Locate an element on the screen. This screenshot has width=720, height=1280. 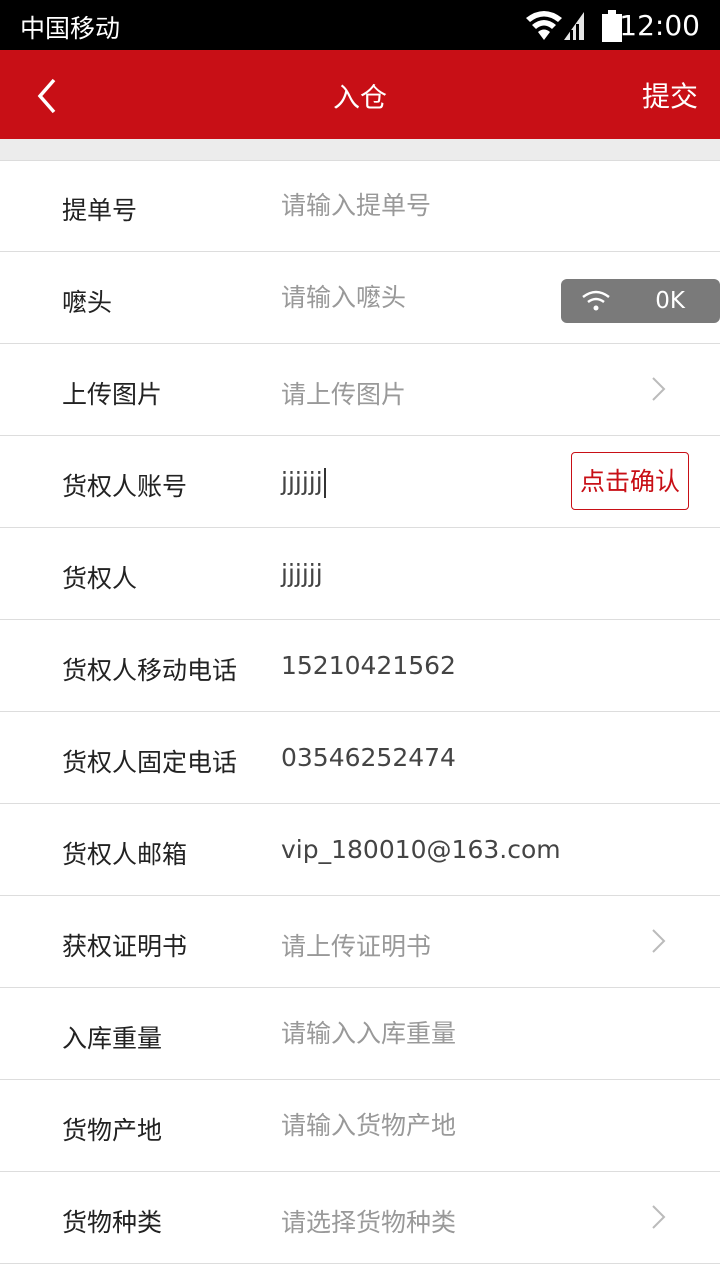
certificate-placeholder: 请上传证明书 is located at coordinates (356, 946).